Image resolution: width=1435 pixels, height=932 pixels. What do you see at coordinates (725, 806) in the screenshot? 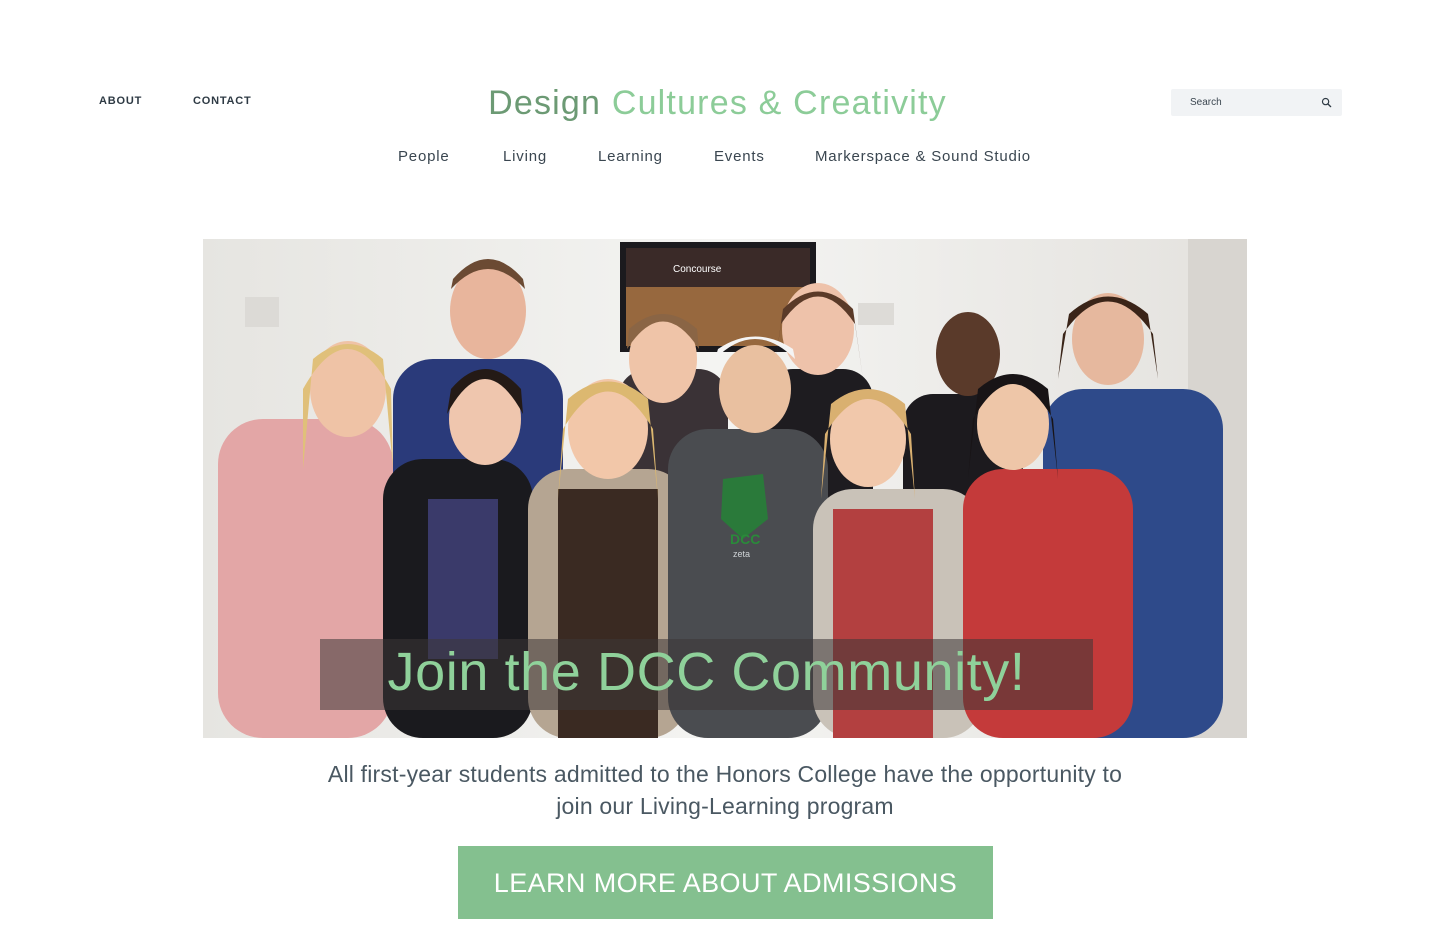
I see `tagline-line-2: join our Living-Learning program` at bounding box center [725, 806].